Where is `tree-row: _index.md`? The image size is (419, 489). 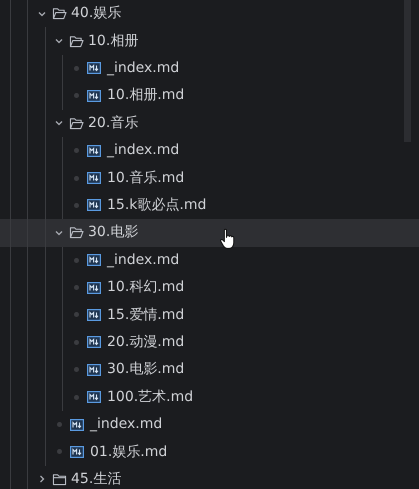
tree-row: _index.md is located at coordinates (209, 260).